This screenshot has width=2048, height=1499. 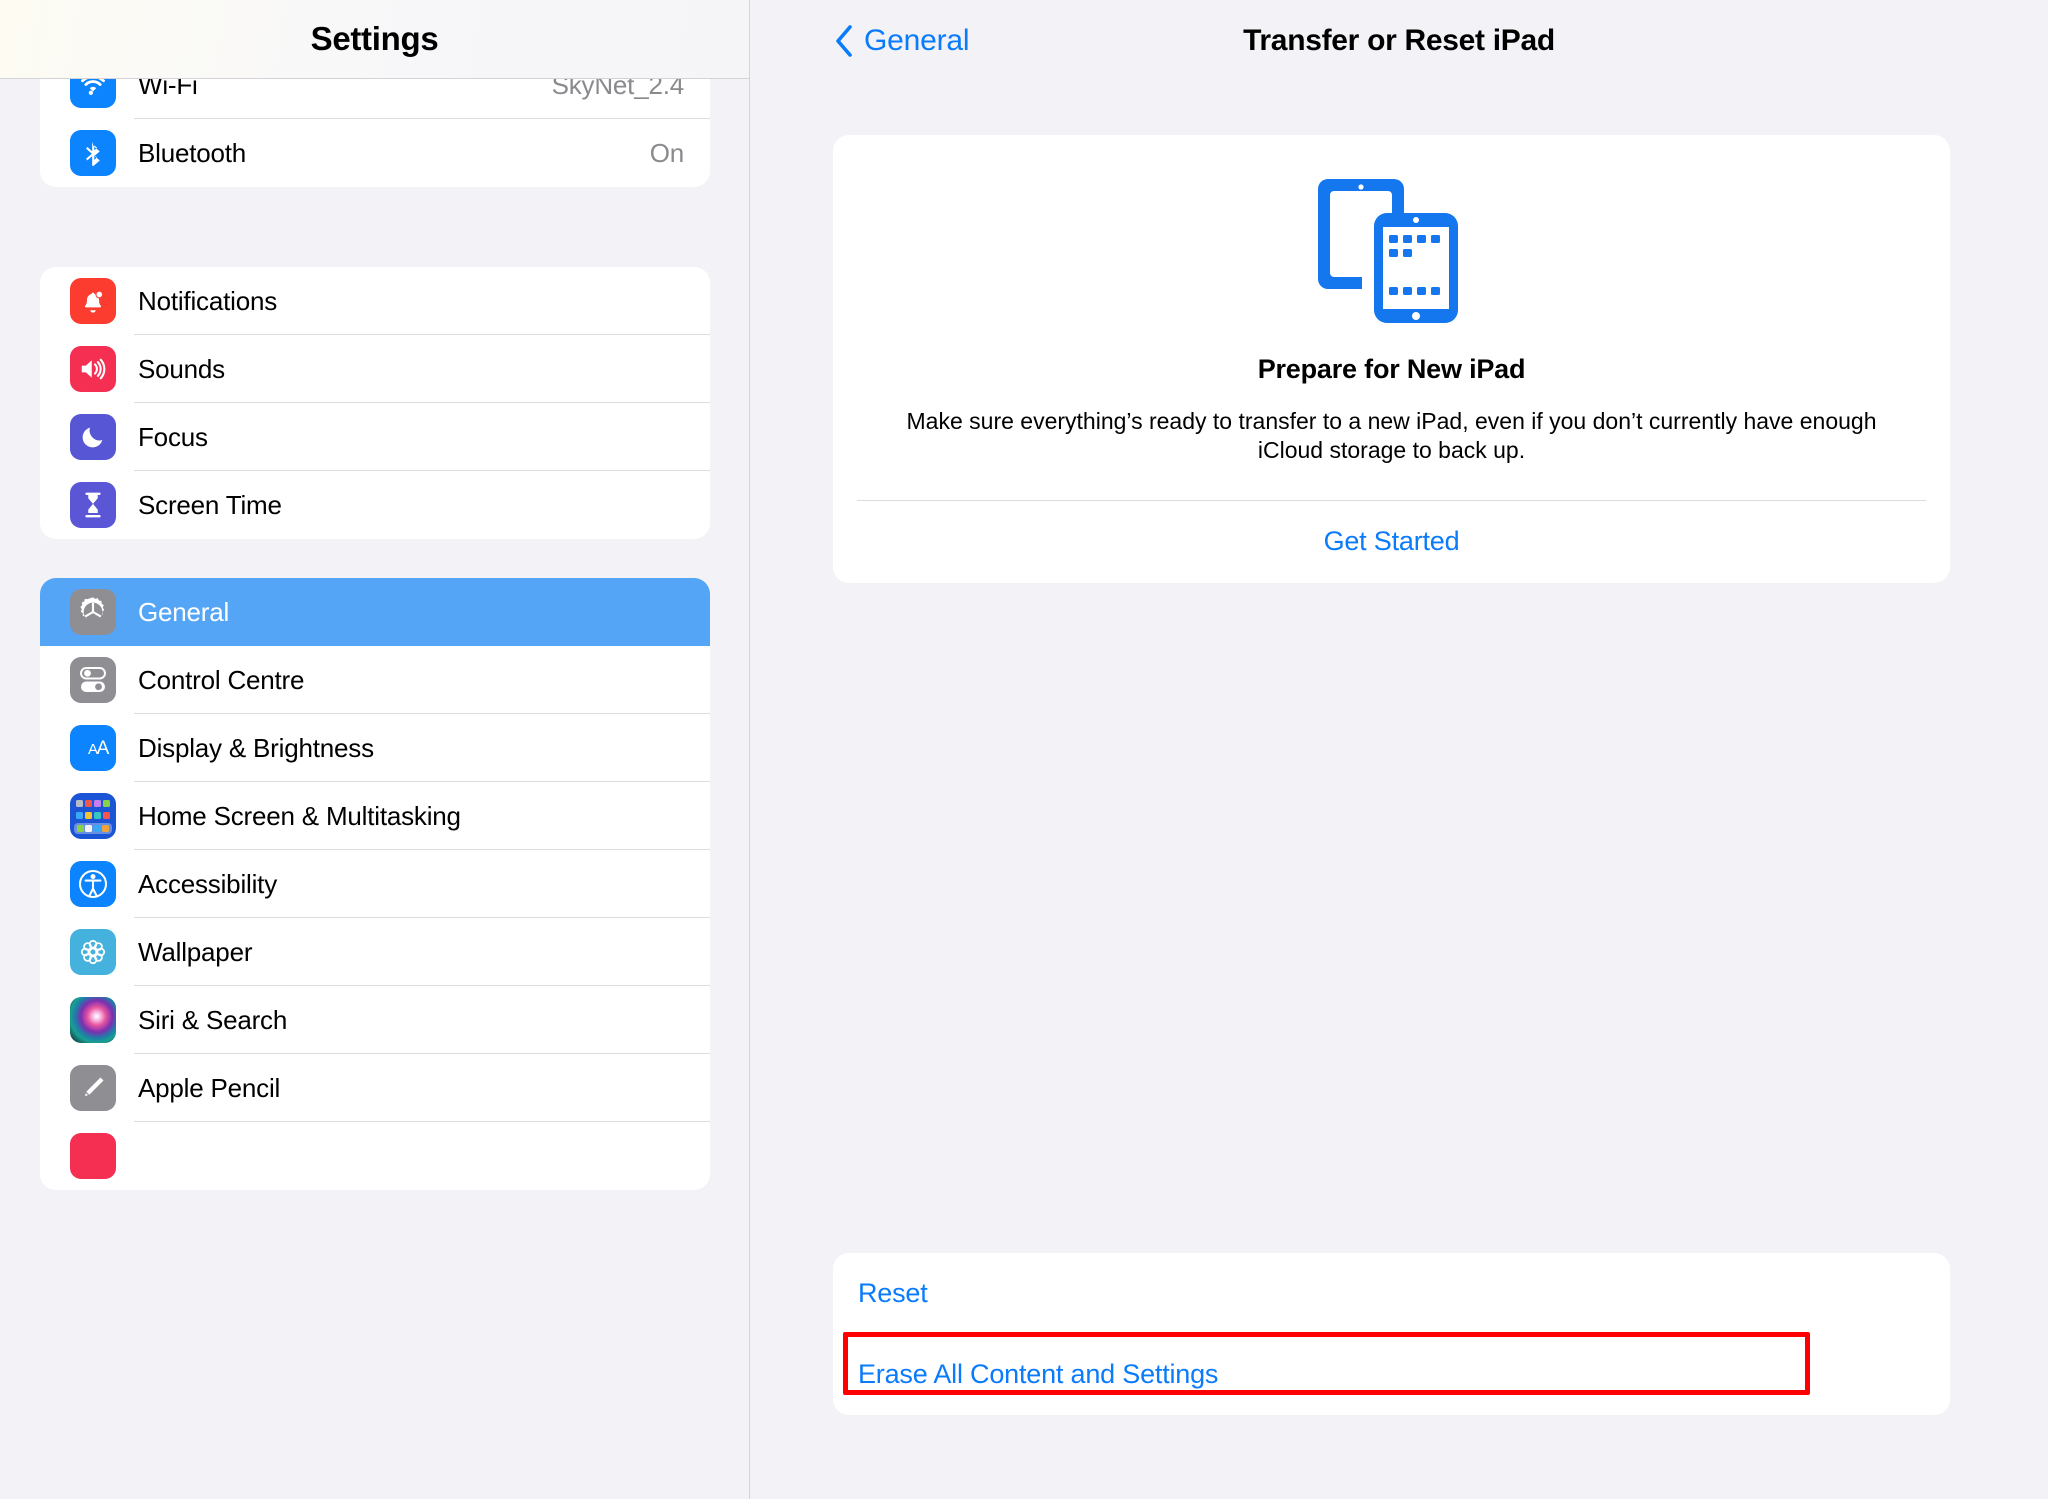 What do you see at coordinates (208, 300) in the screenshot?
I see `sidebar-item-label: Notifications` at bounding box center [208, 300].